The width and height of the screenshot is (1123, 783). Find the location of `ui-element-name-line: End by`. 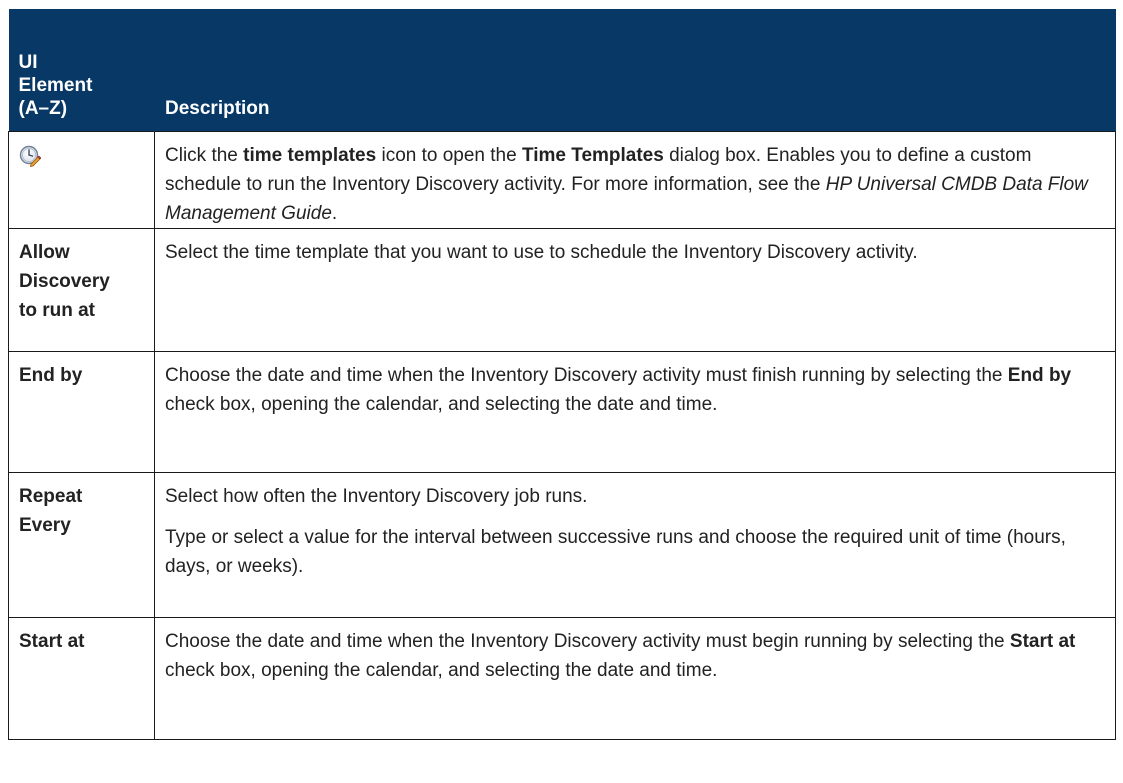

ui-element-name-line: End by is located at coordinates (51, 375).